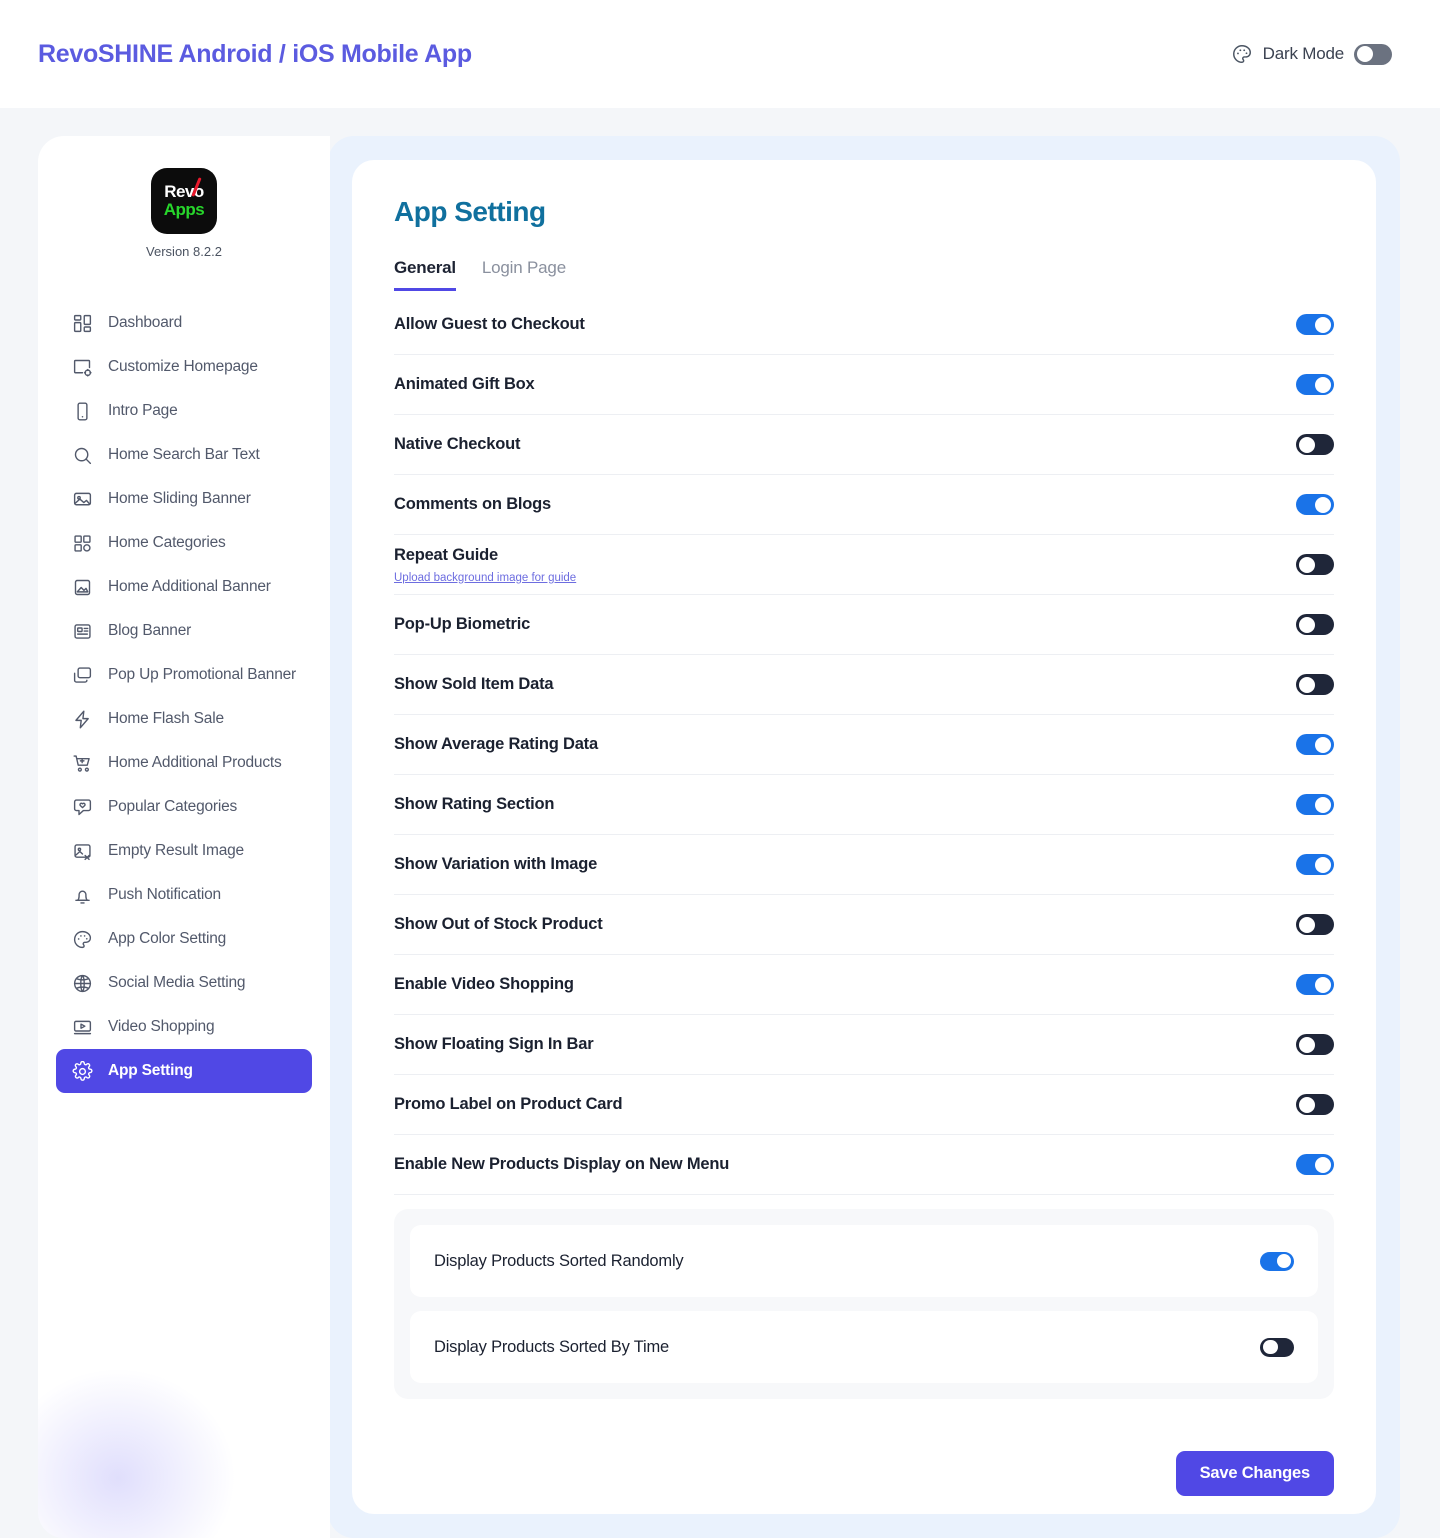 The height and width of the screenshot is (1538, 1440). What do you see at coordinates (1373, 54) in the screenshot?
I see `dark-mode-toggle` at bounding box center [1373, 54].